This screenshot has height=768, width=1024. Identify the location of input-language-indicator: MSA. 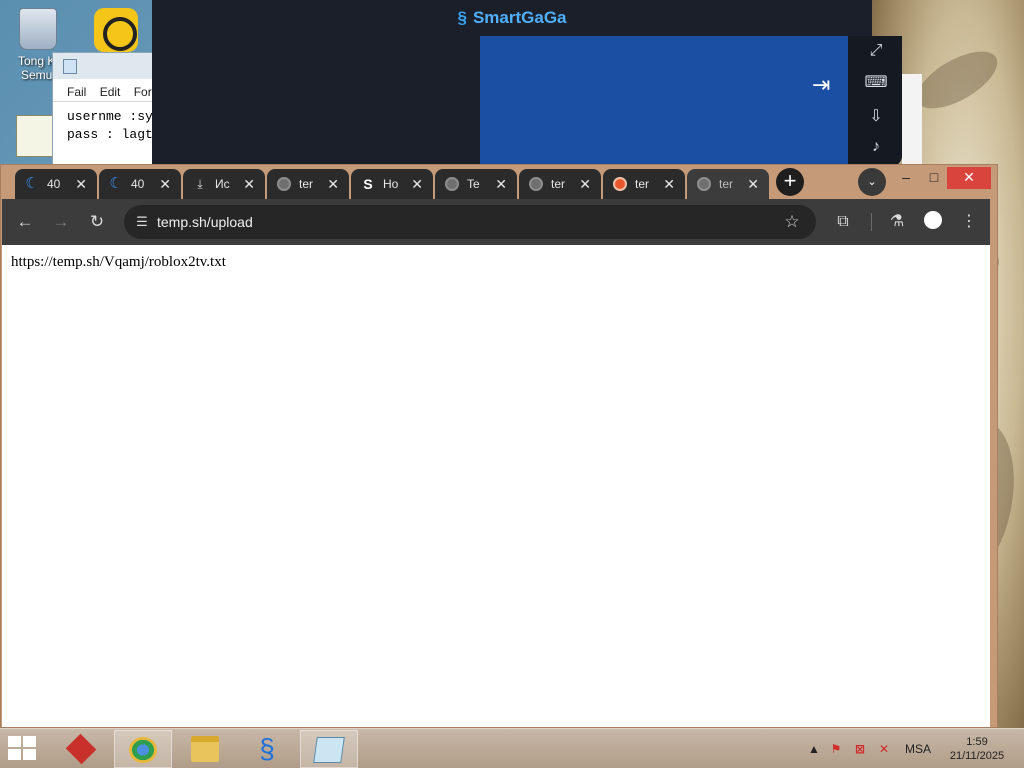
(918, 749).